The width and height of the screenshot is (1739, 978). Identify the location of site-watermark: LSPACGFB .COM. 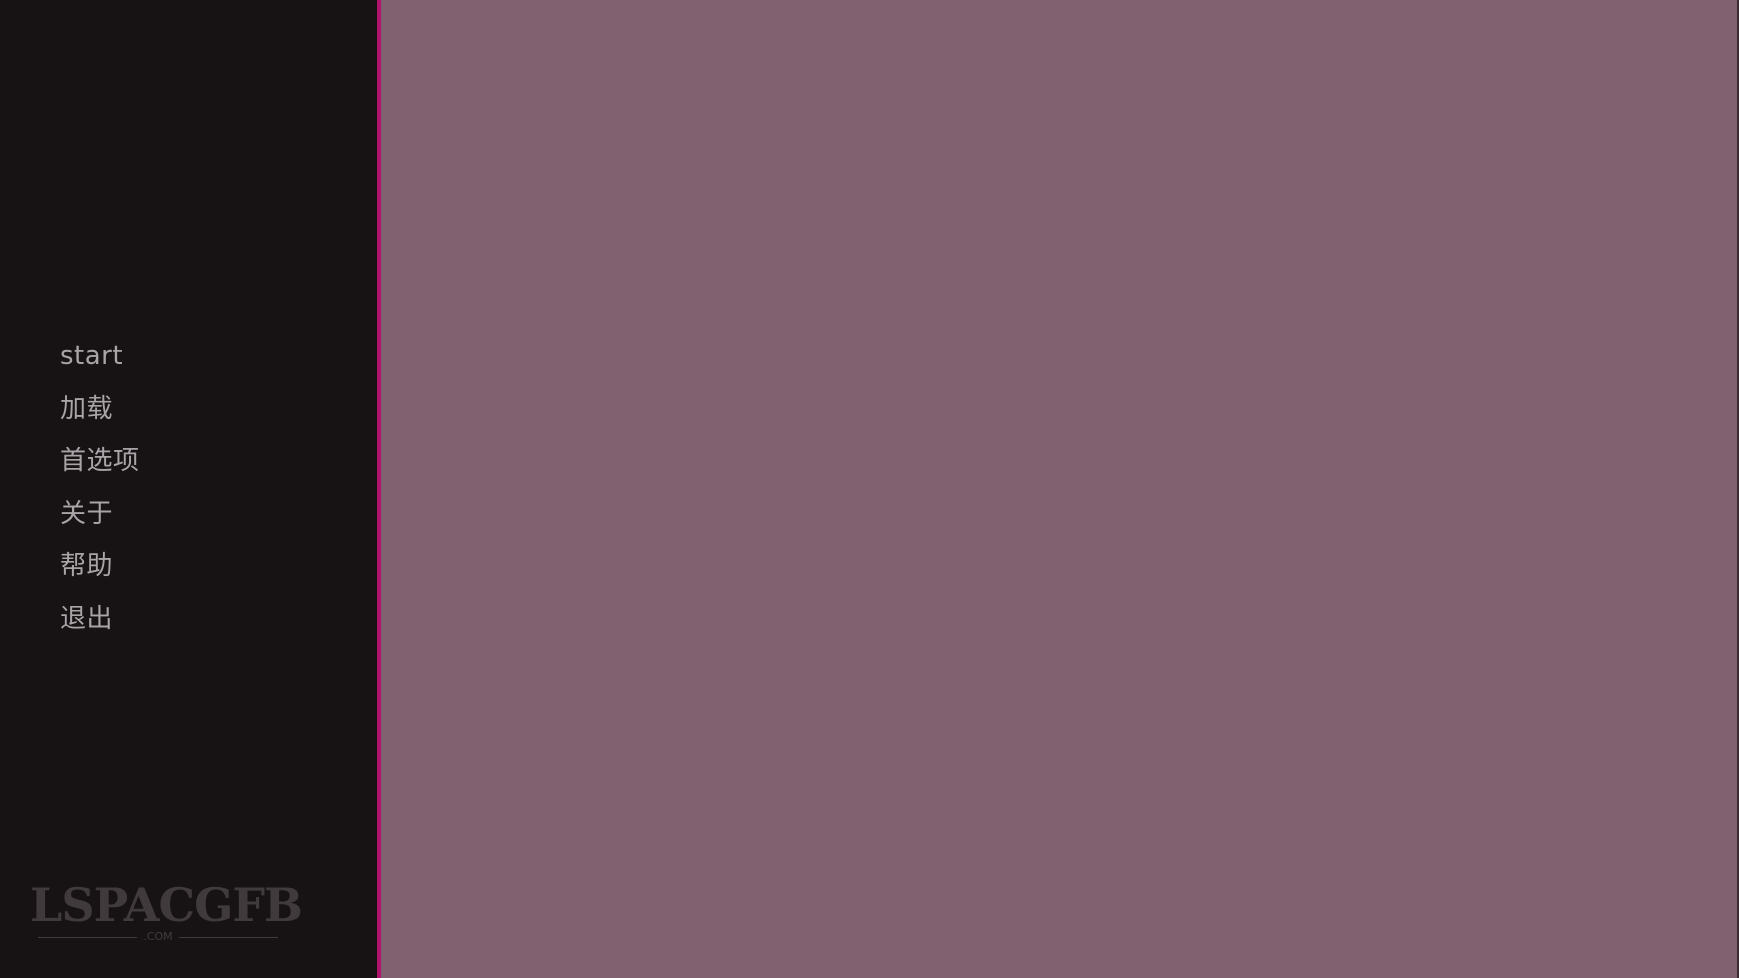
(166, 914).